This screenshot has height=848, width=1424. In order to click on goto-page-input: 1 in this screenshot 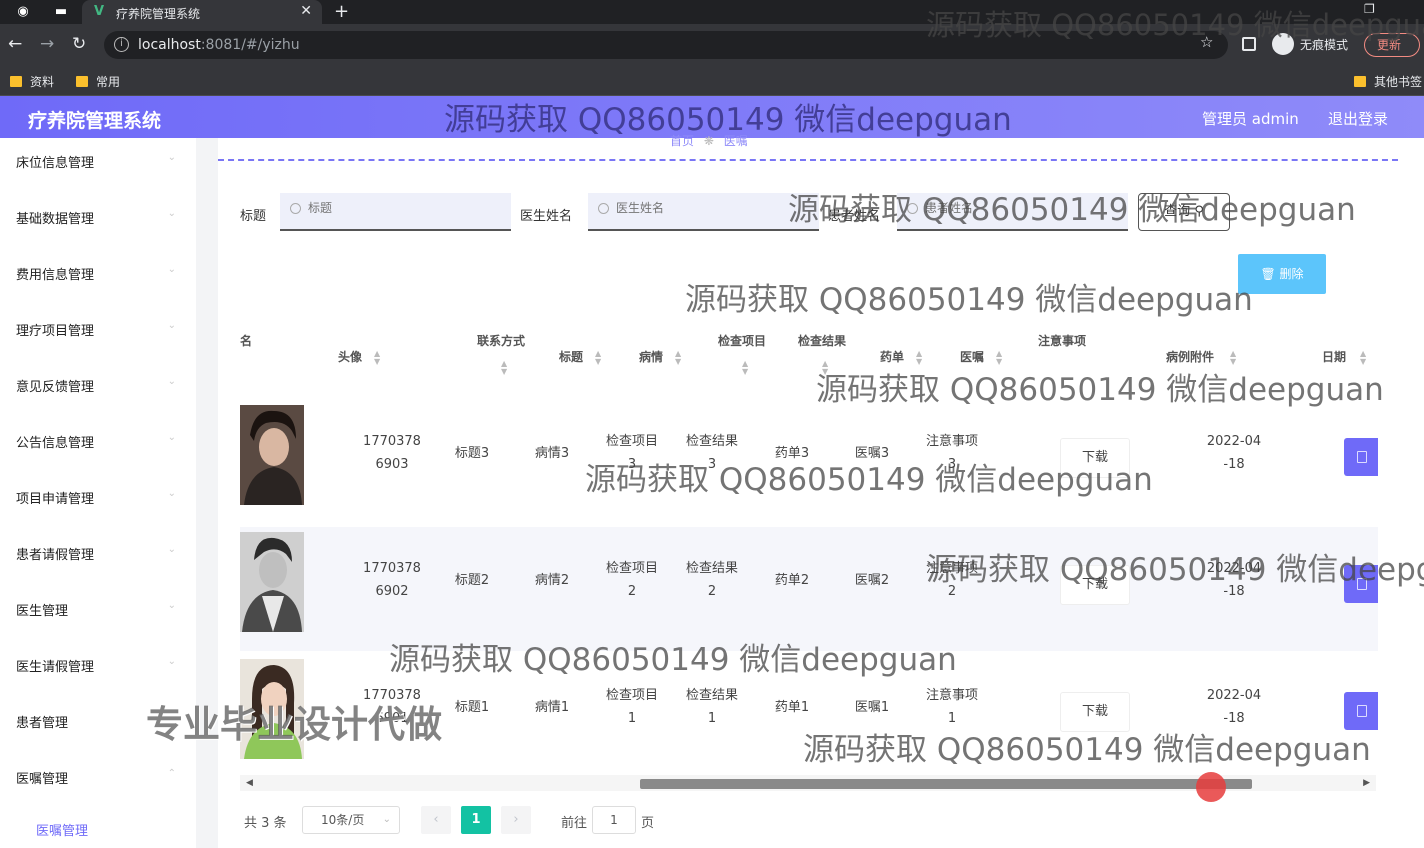, I will do `click(614, 820)`.